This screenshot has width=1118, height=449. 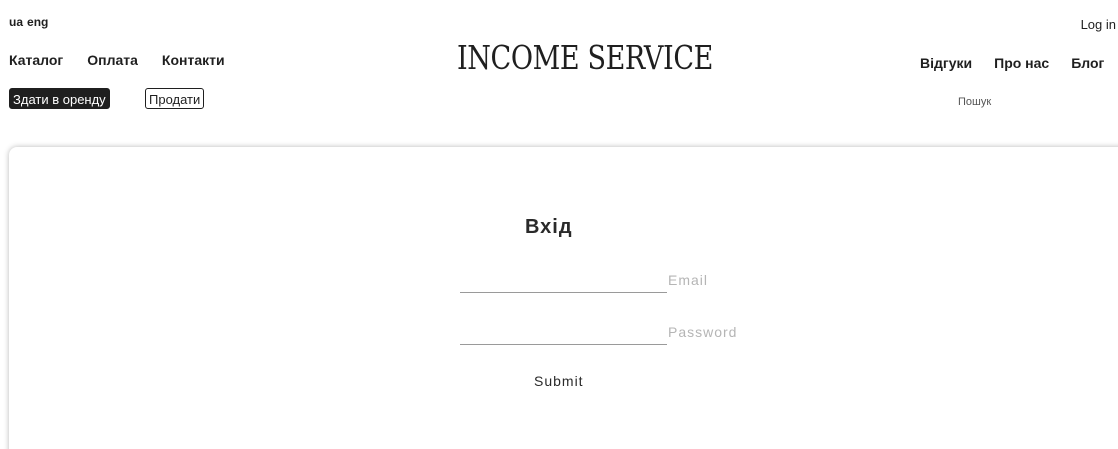 I want to click on rent-button: Здати в оренду, so click(x=59, y=98).